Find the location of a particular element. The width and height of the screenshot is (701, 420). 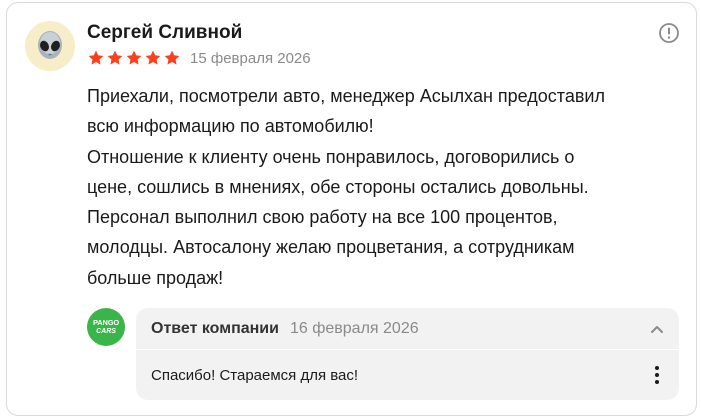

alien-face-icon is located at coordinates (50, 45).